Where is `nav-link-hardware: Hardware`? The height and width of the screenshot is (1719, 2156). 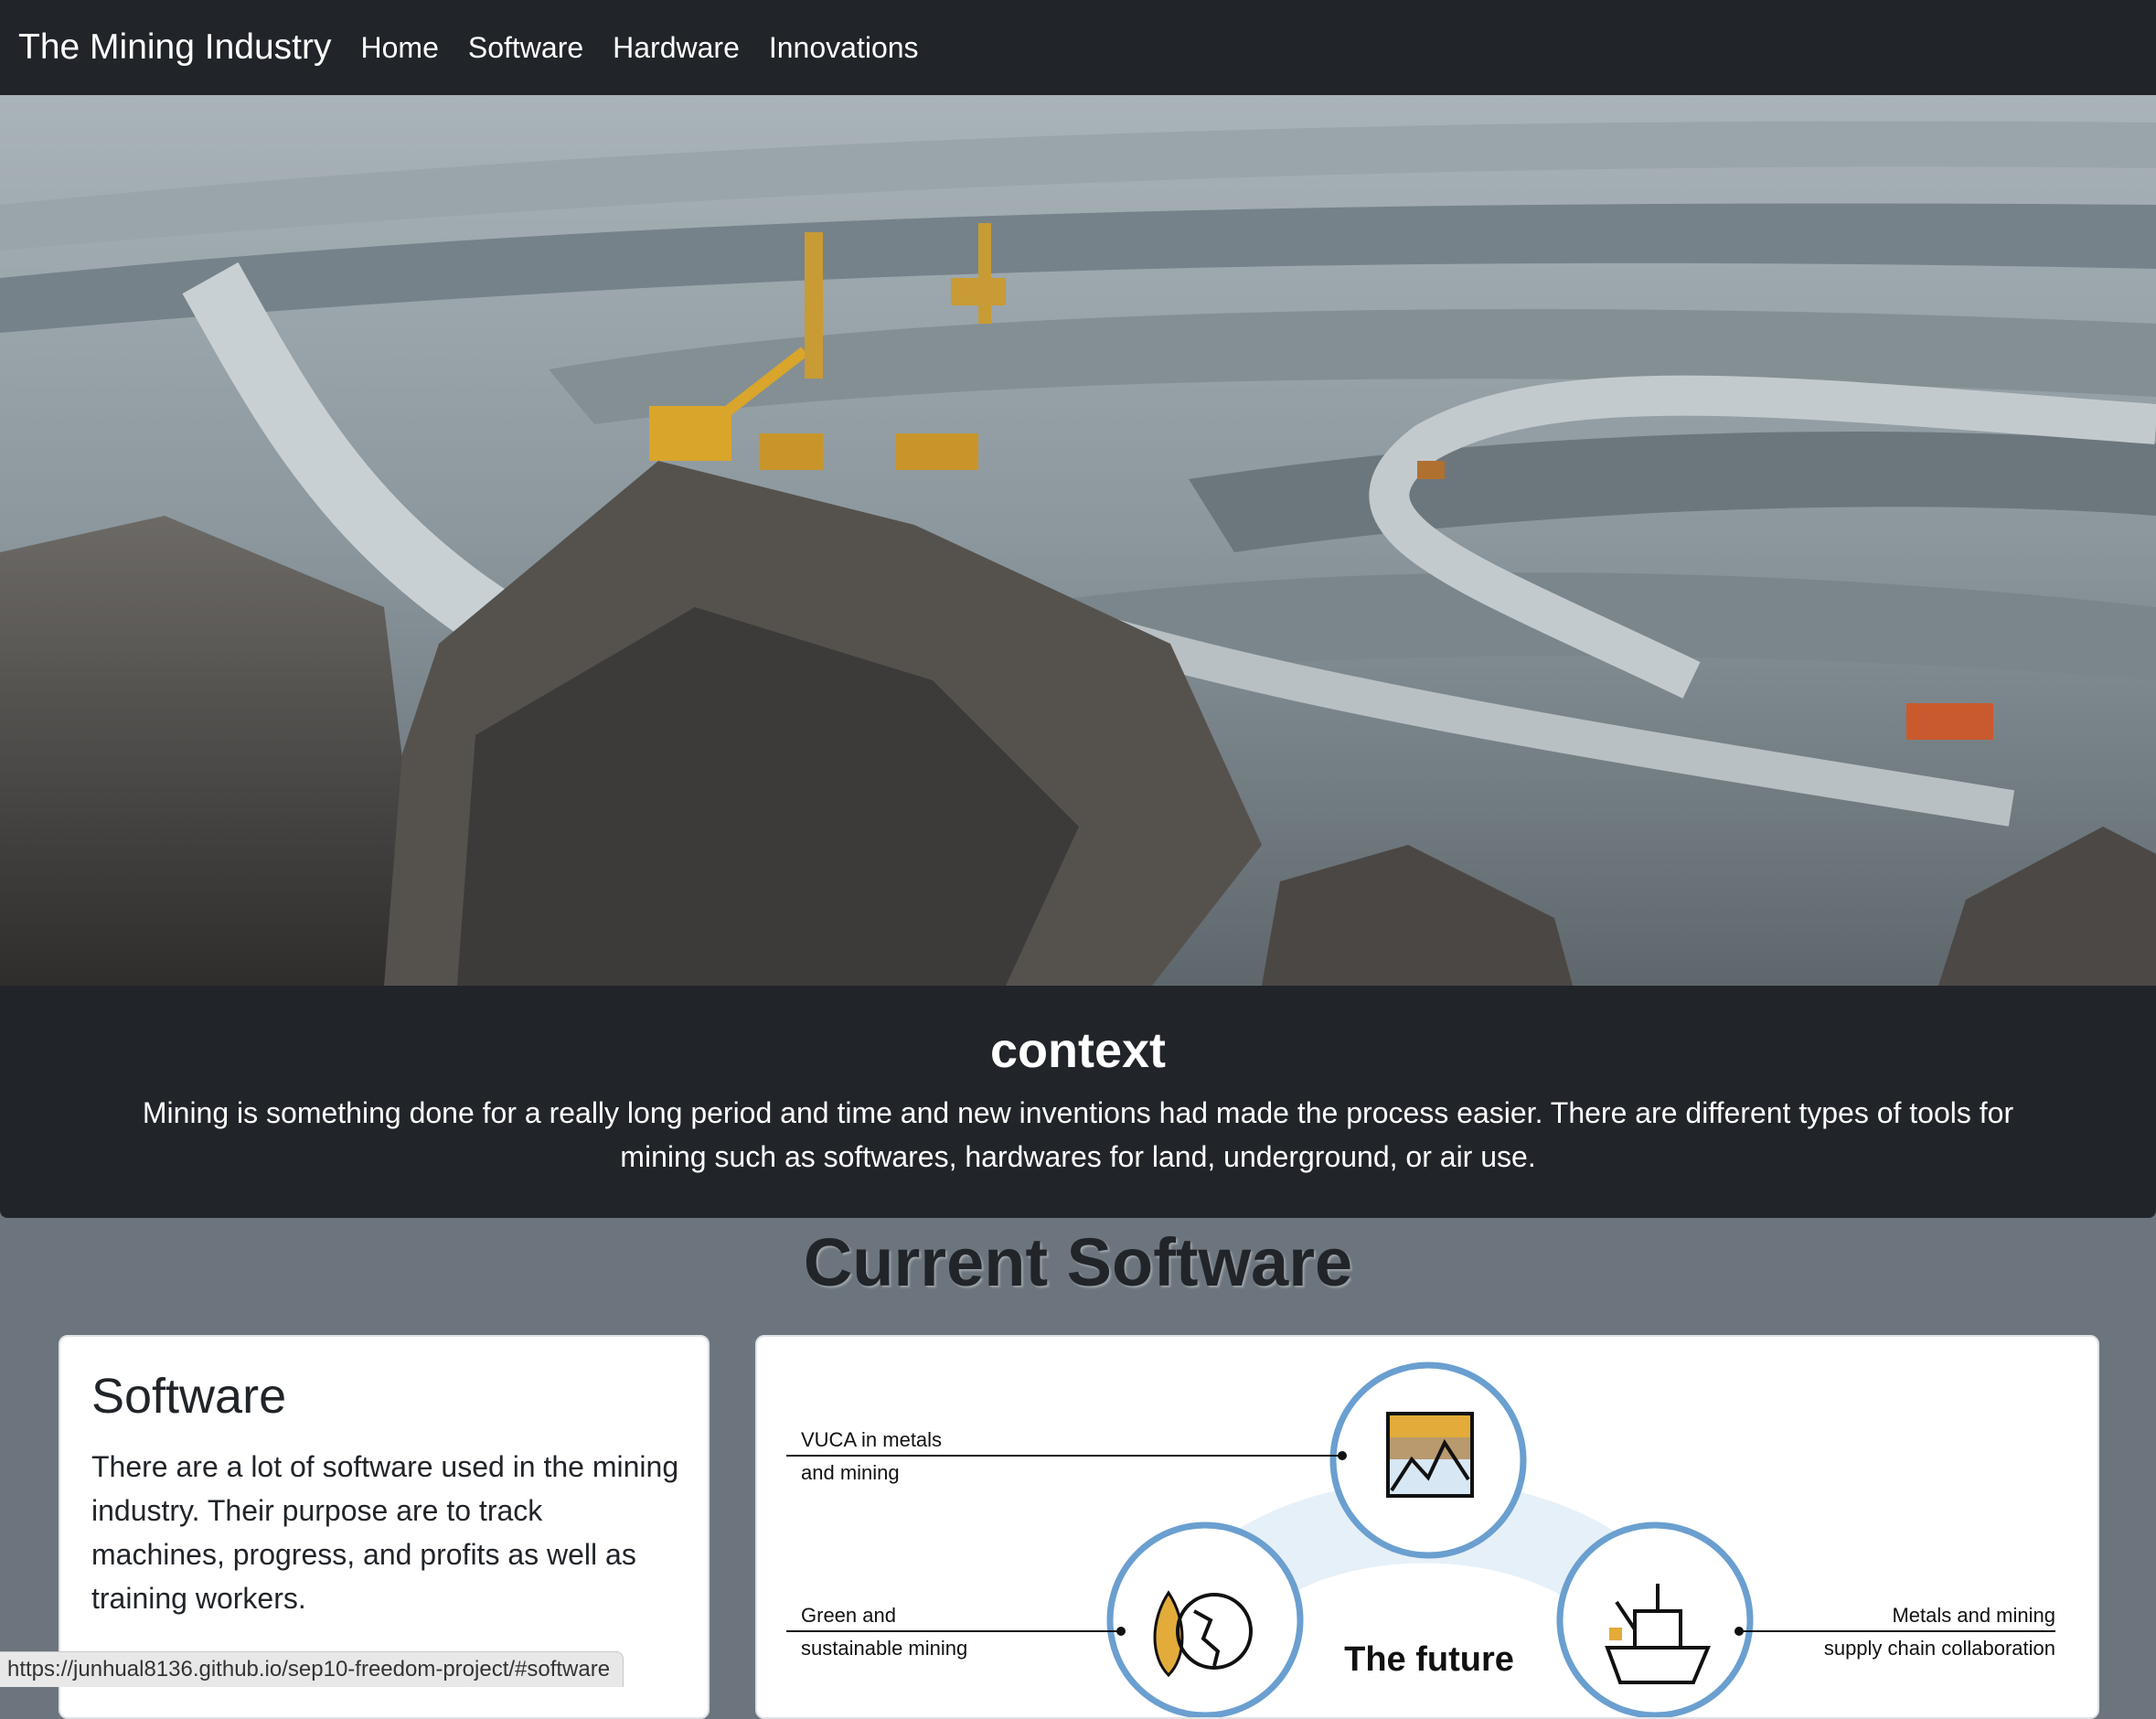 nav-link-hardware: Hardware is located at coordinates (676, 48).